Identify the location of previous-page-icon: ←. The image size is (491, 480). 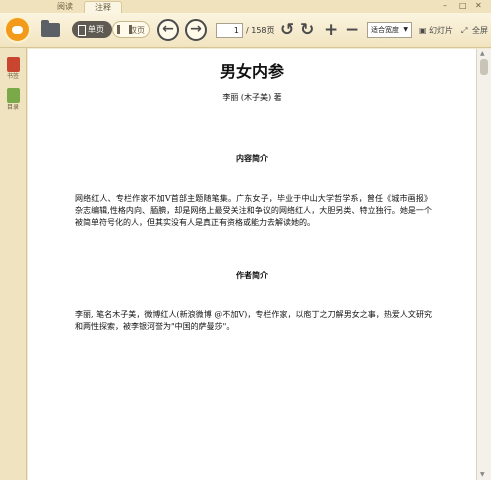
(168, 30).